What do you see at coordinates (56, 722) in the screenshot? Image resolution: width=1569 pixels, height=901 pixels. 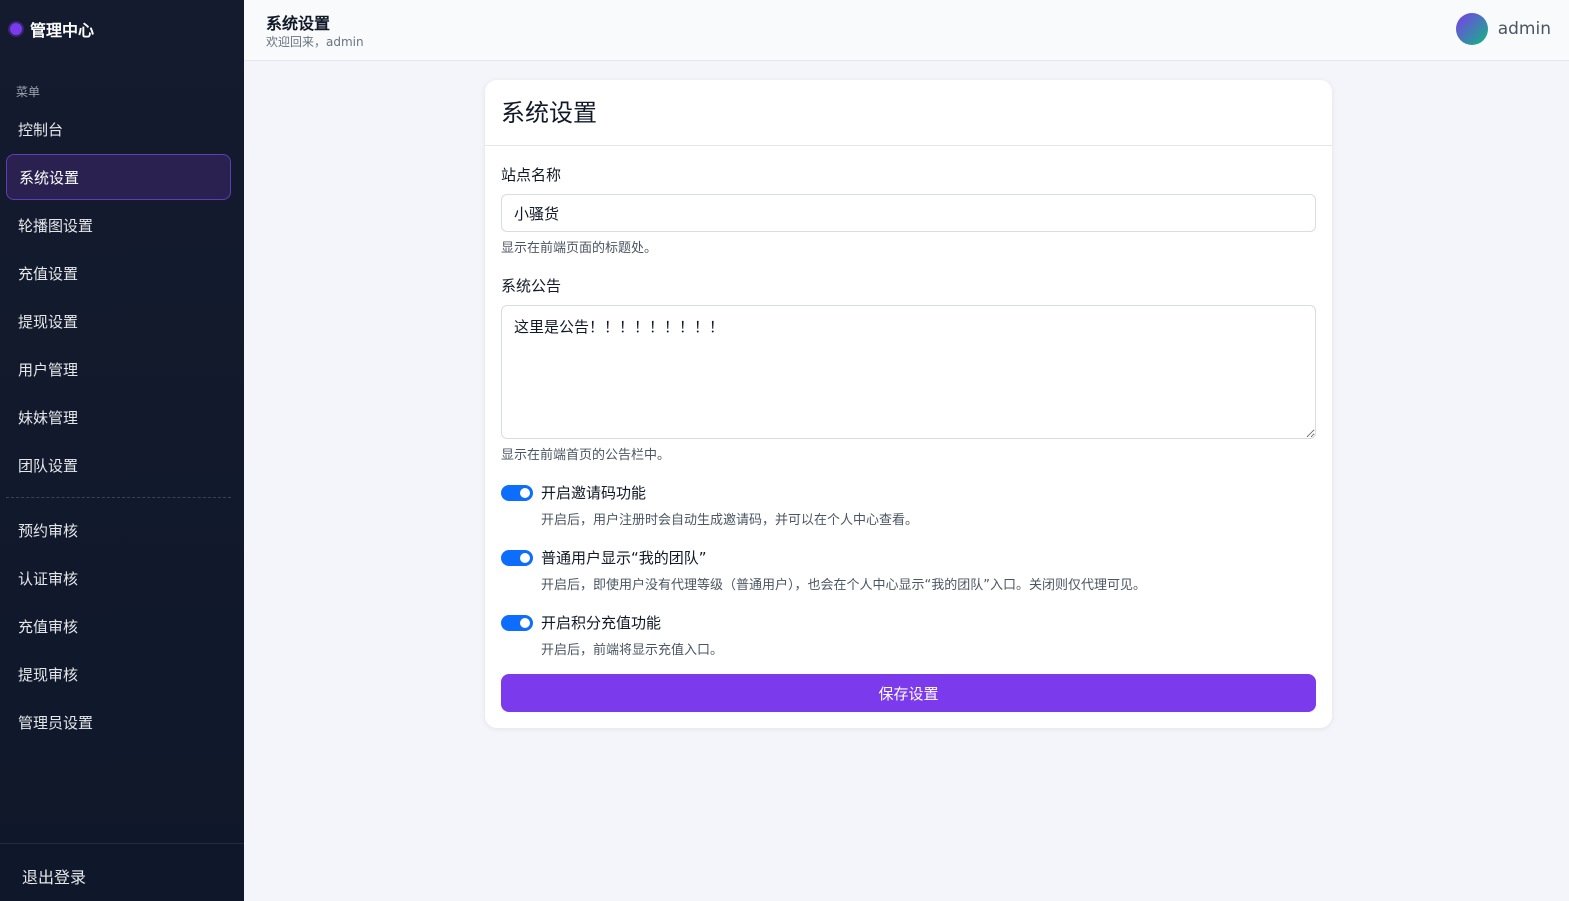 I see `sidebar-item-label: 管理员设置` at bounding box center [56, 722].